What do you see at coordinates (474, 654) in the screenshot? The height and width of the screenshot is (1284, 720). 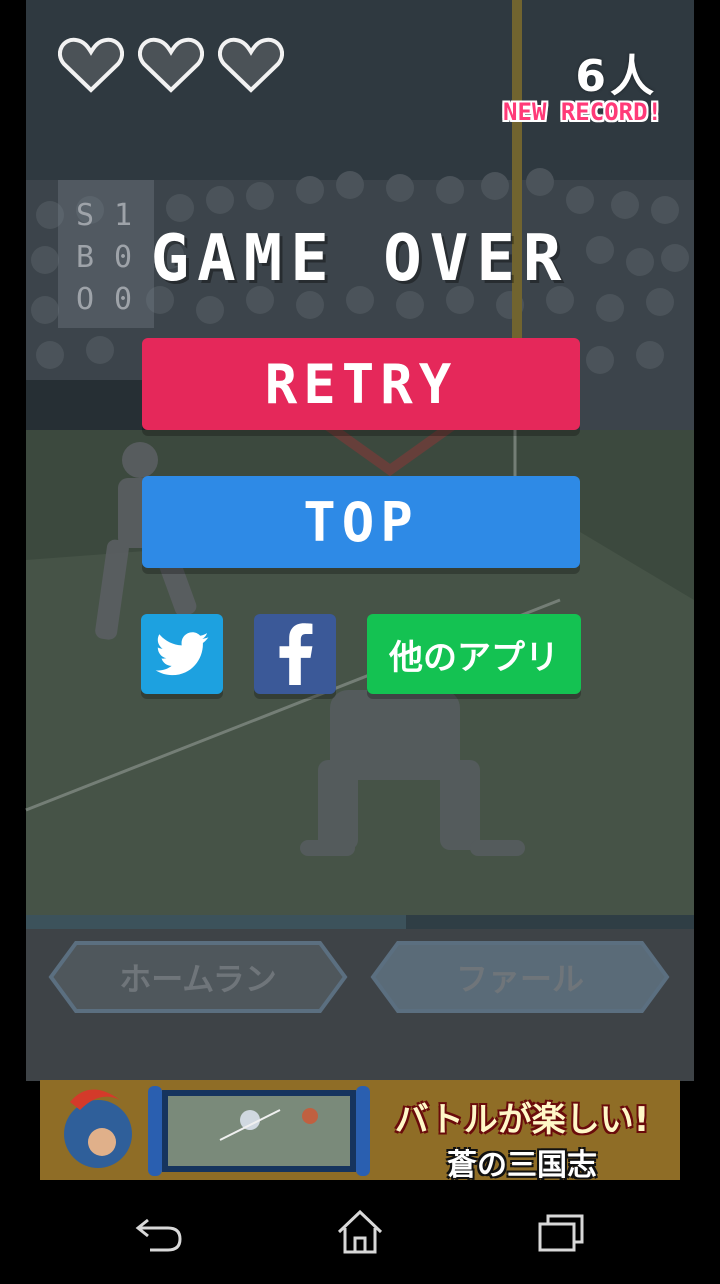 I see `other-apps-button: 他のアプリ` at bounding box center [474, 654].